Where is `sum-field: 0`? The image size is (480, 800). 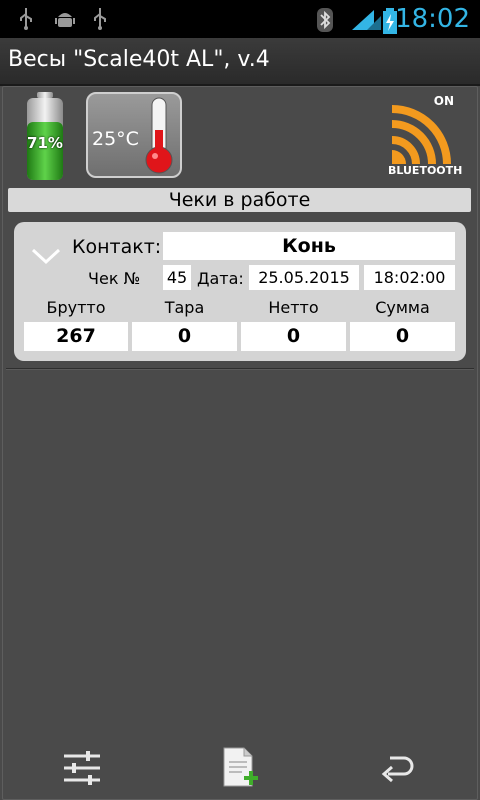
sum-field: 0 is located at coordinates (402, 336).